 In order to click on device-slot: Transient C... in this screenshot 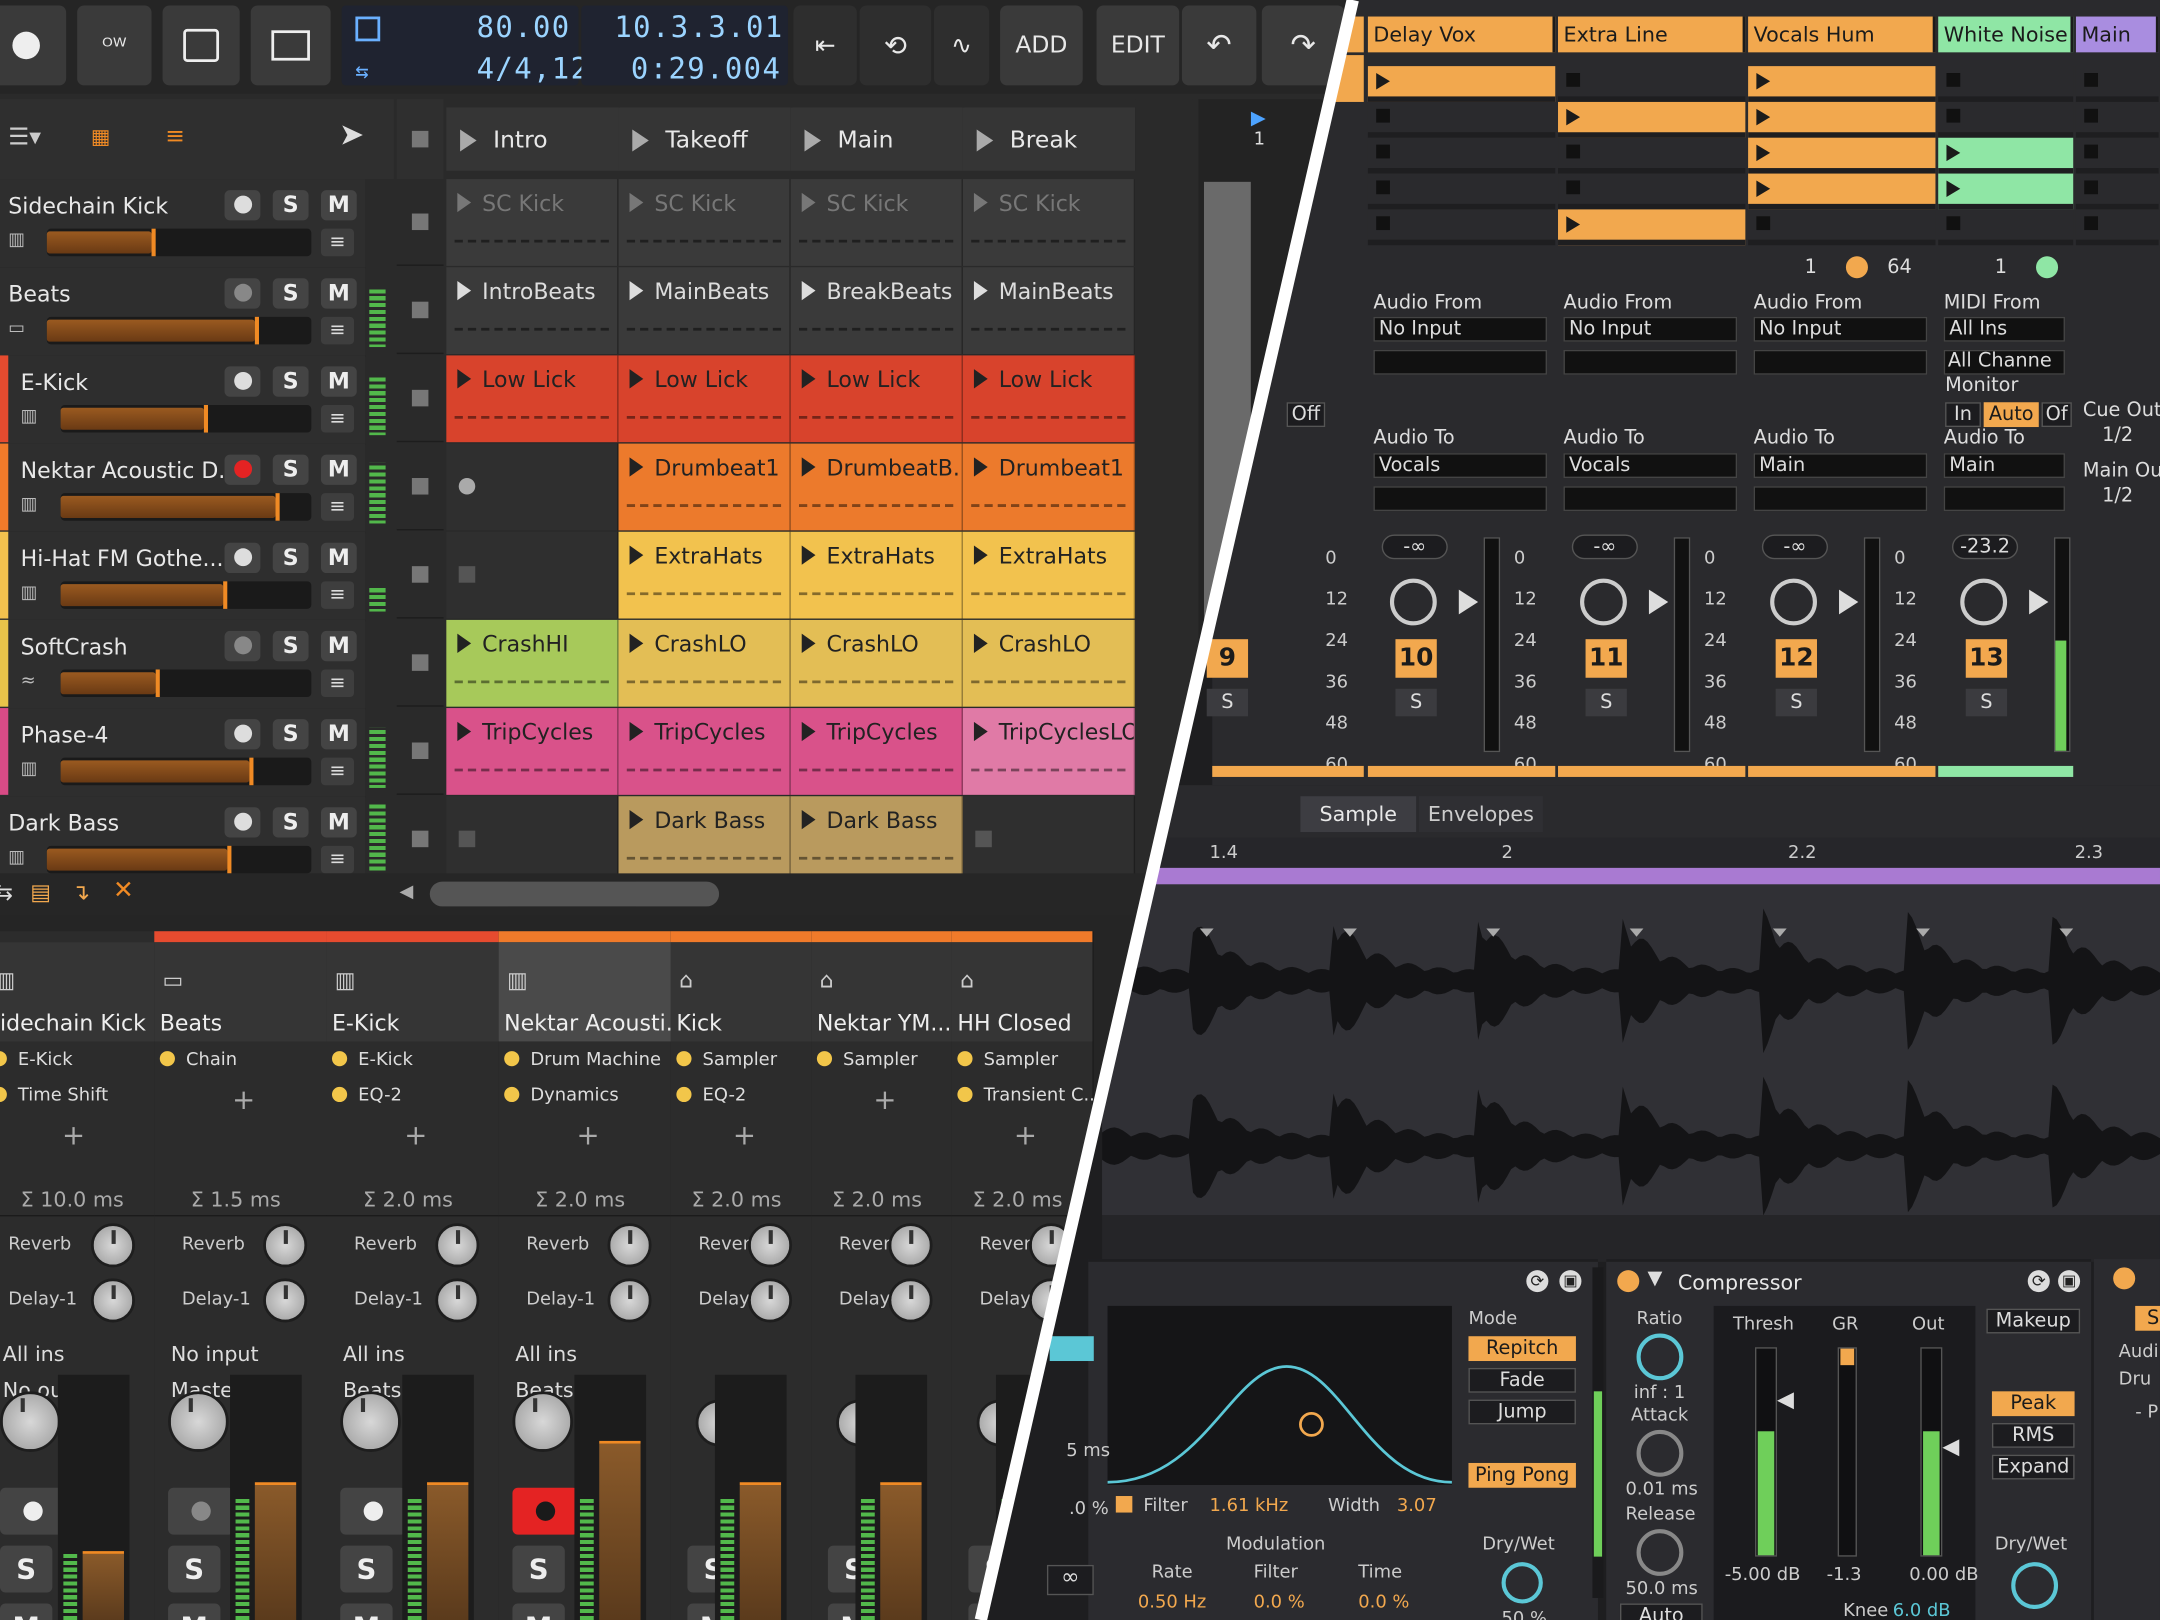, I will do `click(1029, 1096)`.